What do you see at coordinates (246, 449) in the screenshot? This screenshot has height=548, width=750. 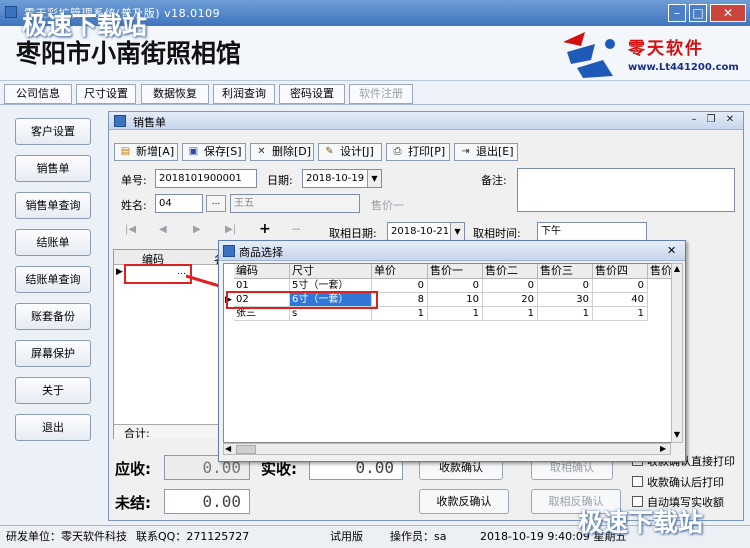 I see `scroll-thumb` at bounding box center [246, 449].